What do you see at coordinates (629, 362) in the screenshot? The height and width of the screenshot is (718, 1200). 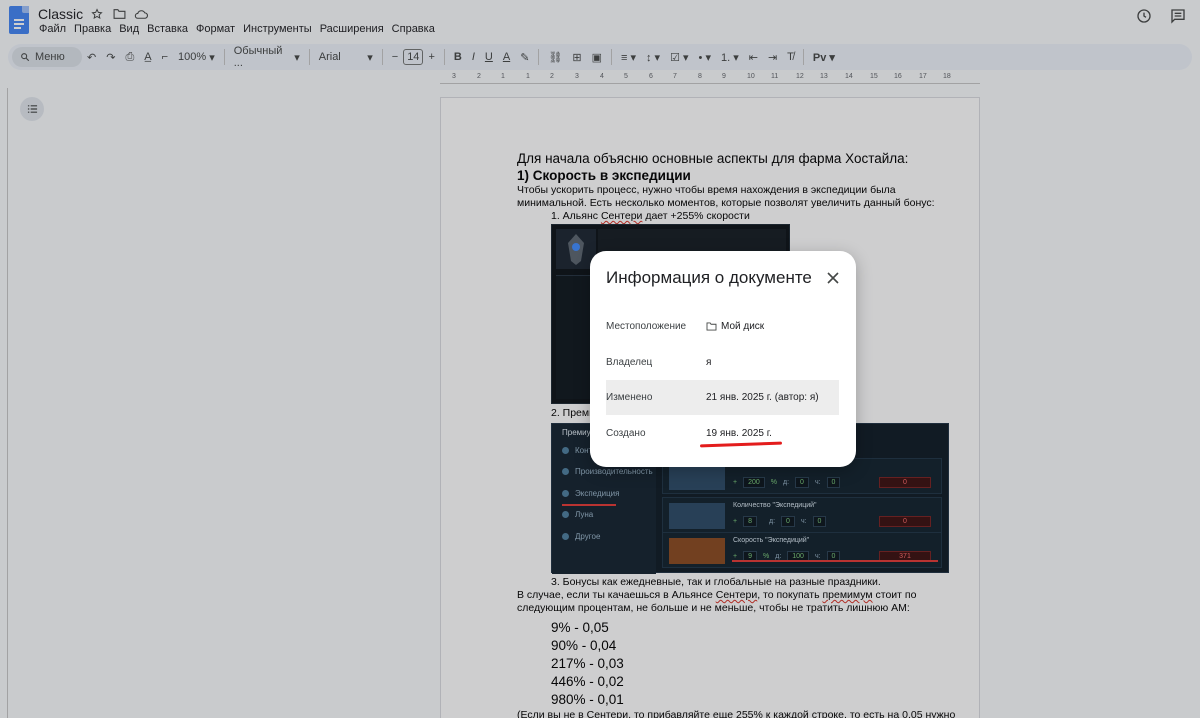 I see `details-key: Владелец` at bounding box center [629, 362].